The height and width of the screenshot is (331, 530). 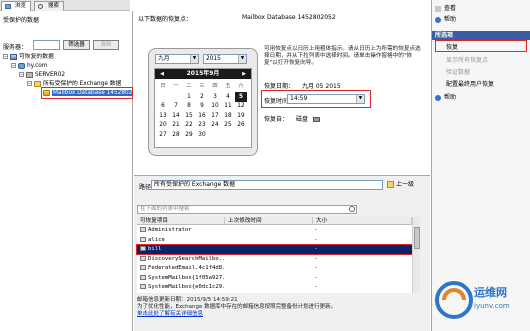 I want to click on calendar-day: 25, so click(x=228, y=125).